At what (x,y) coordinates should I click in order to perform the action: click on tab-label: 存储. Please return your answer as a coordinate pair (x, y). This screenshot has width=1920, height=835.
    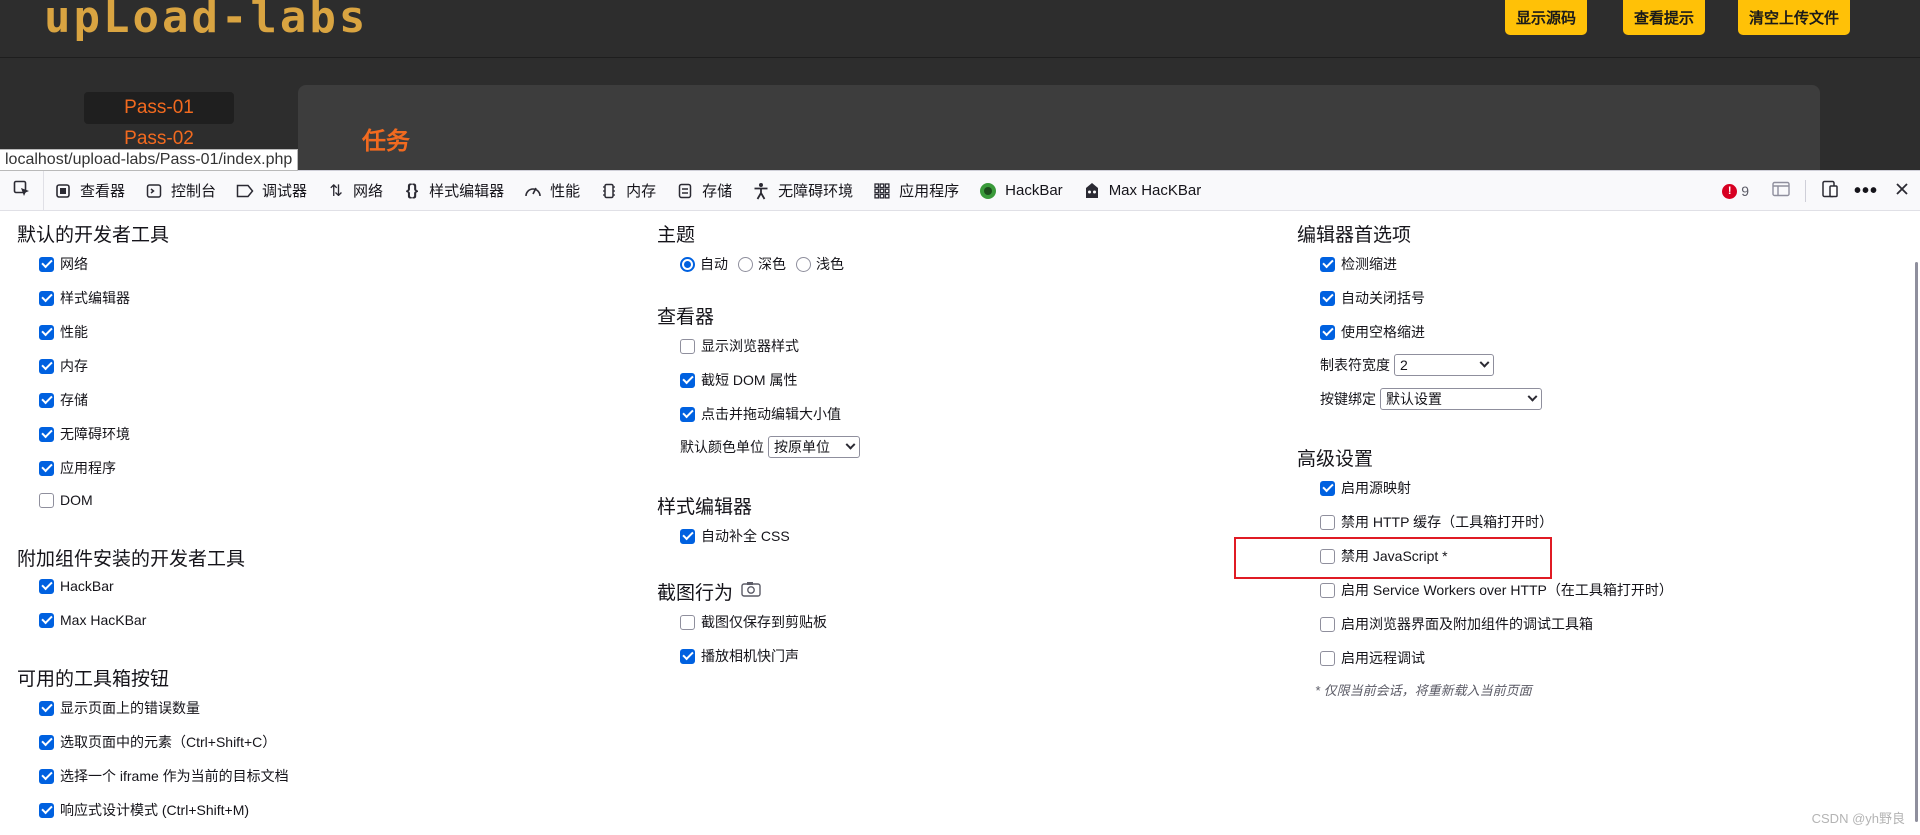
    Looking at the image, I should click on (717, 191).